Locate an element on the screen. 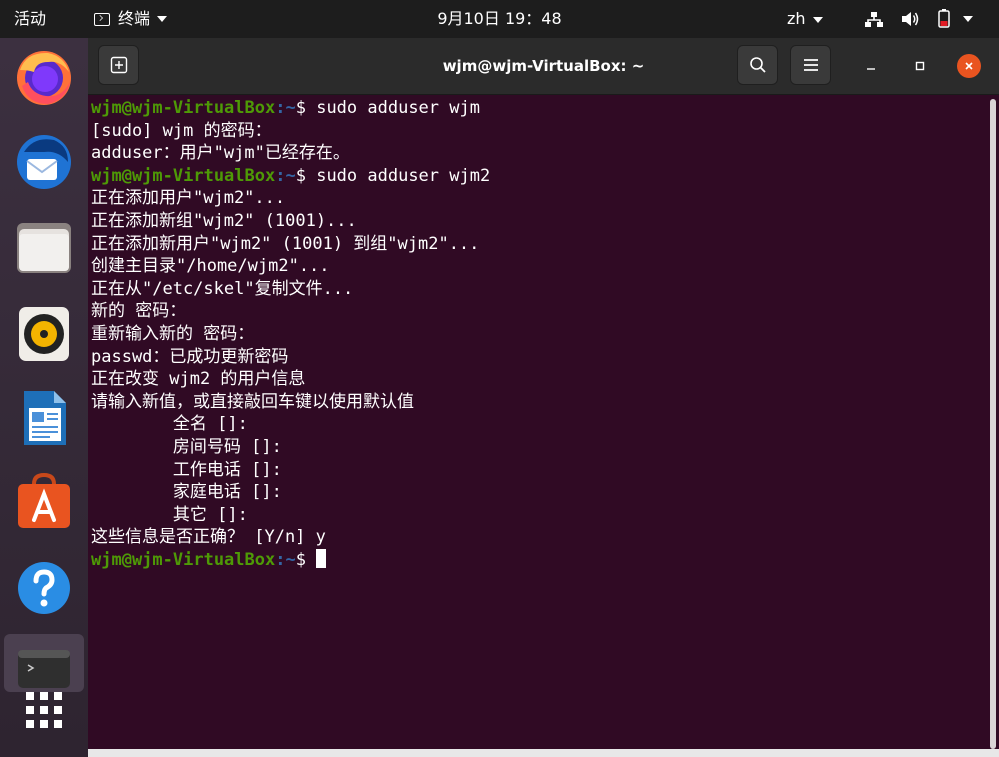 Image resolution: width=999 pixels, height=757 pixels. new-tab-button is located at coordinates (118, 65).